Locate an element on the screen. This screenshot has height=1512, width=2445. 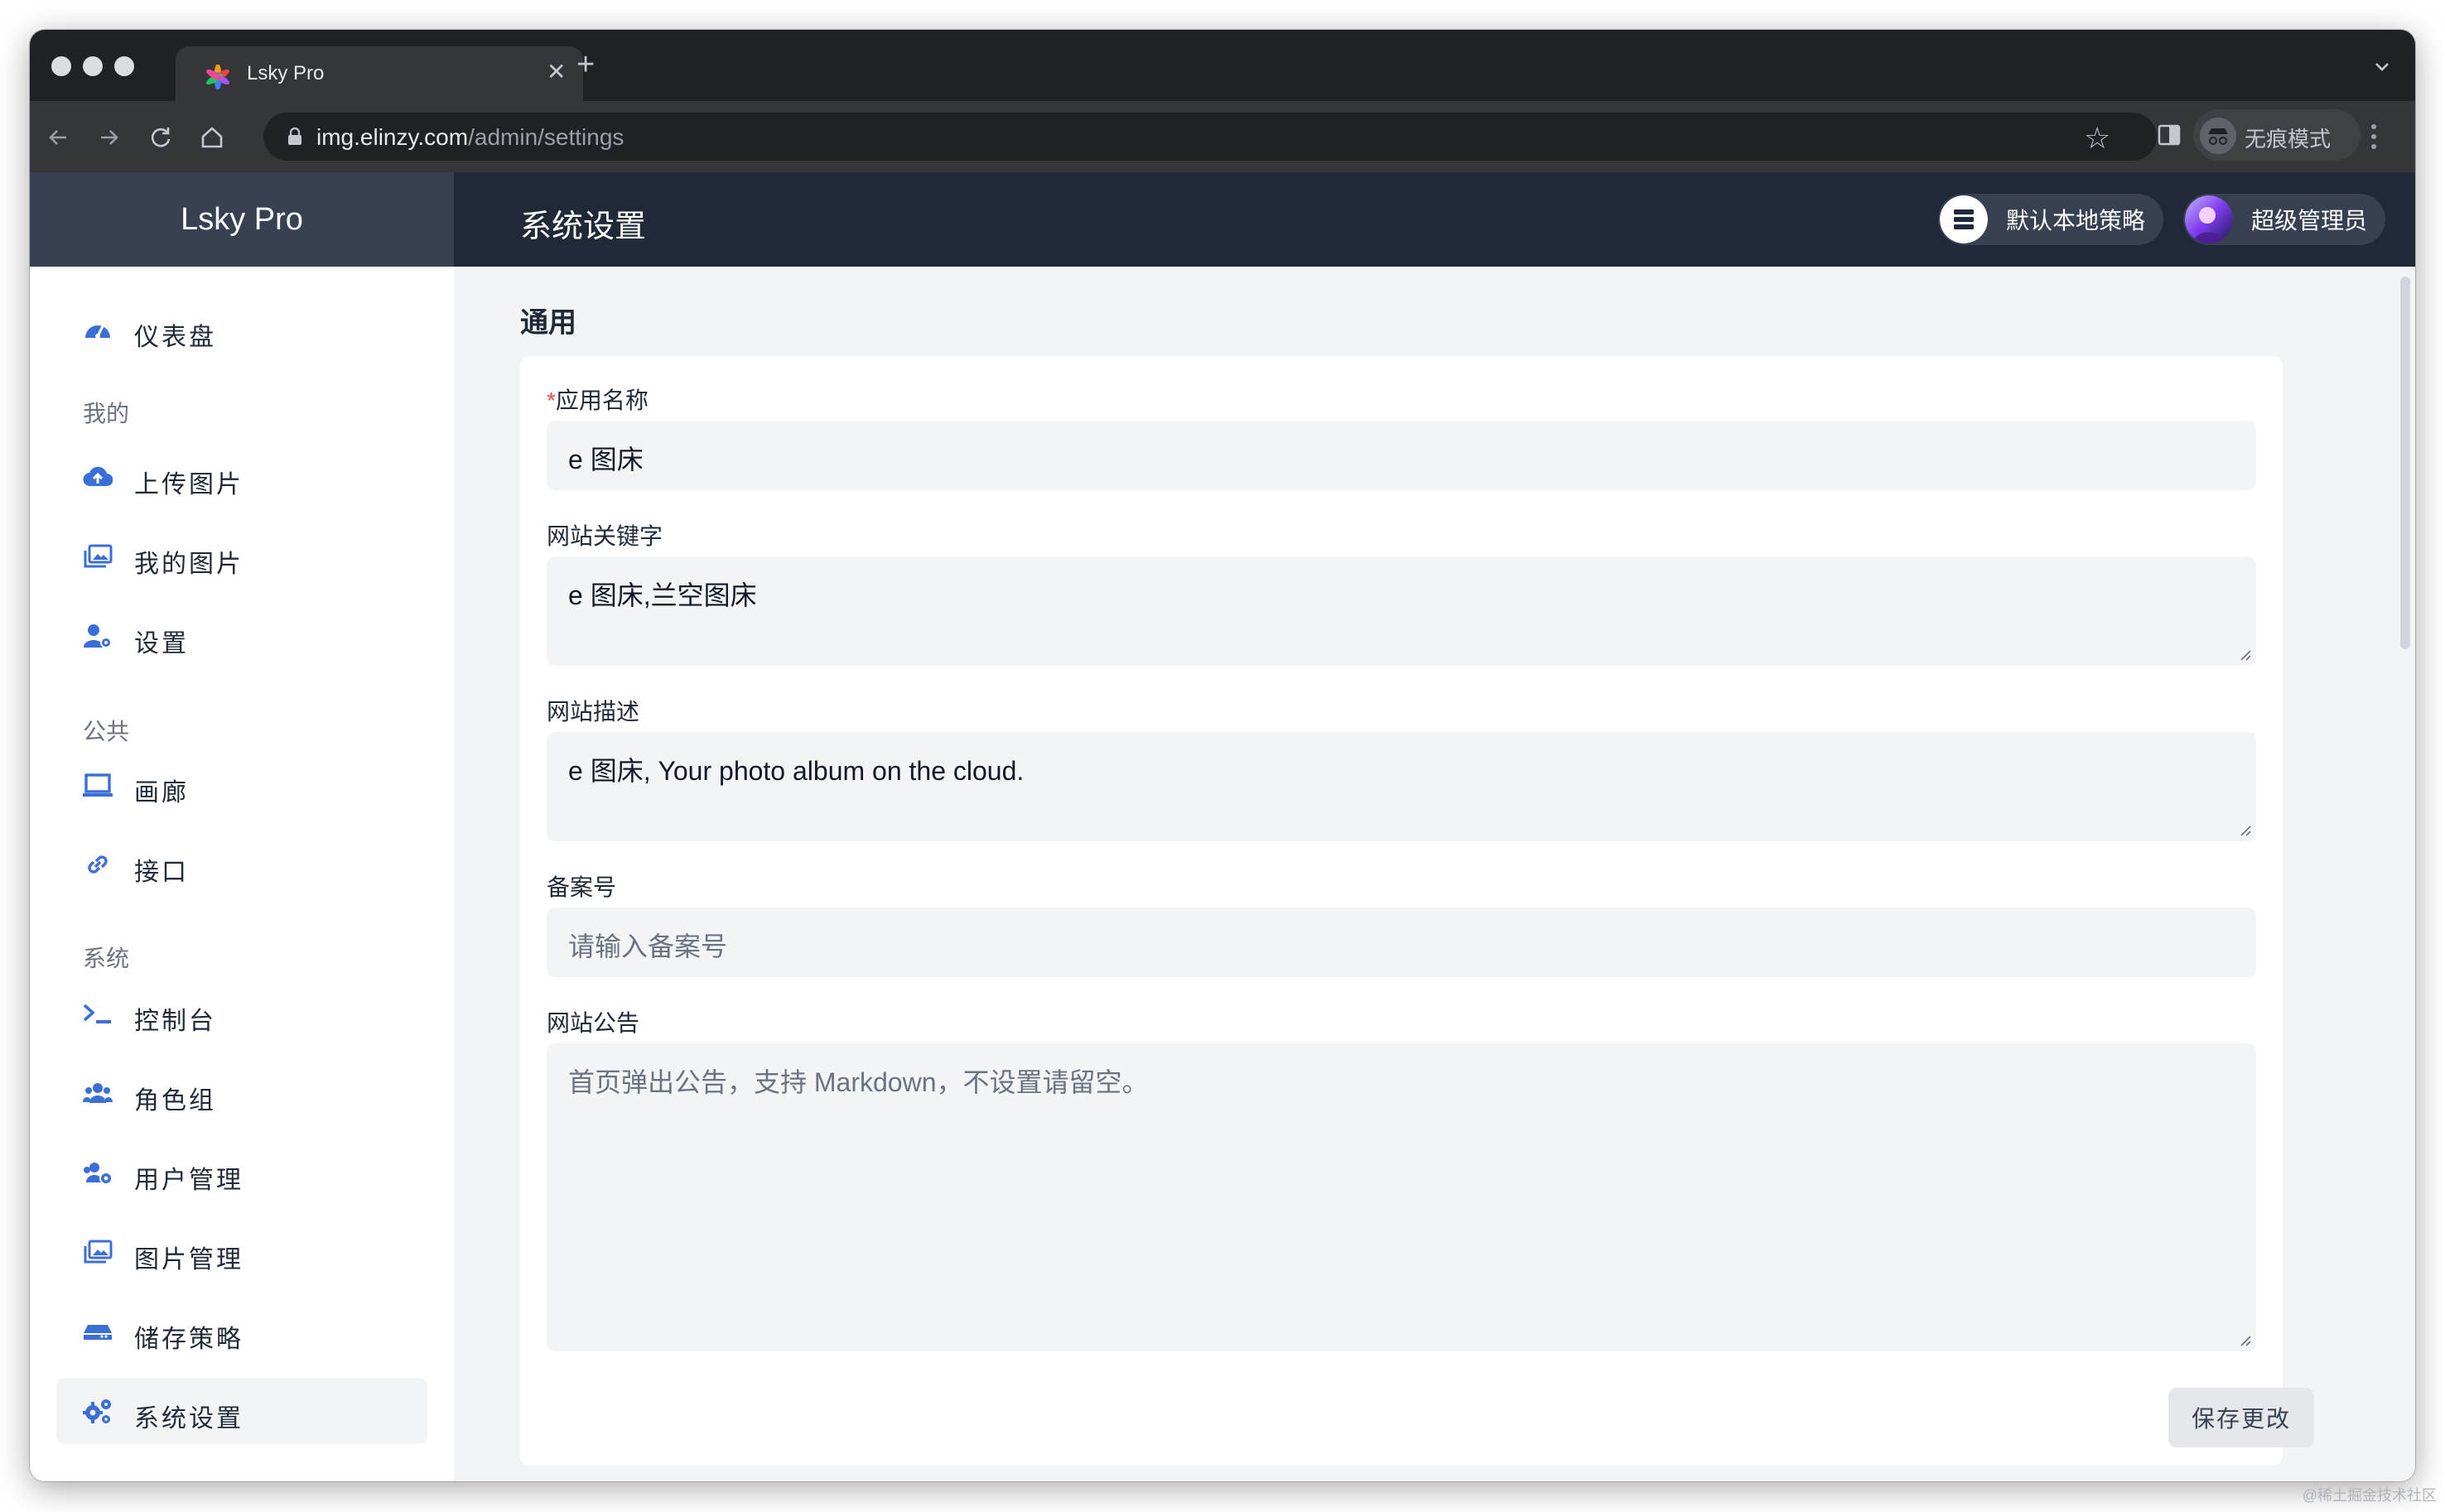
bookmark-star-icon: ☆ is located at coordinates (2097, 138).